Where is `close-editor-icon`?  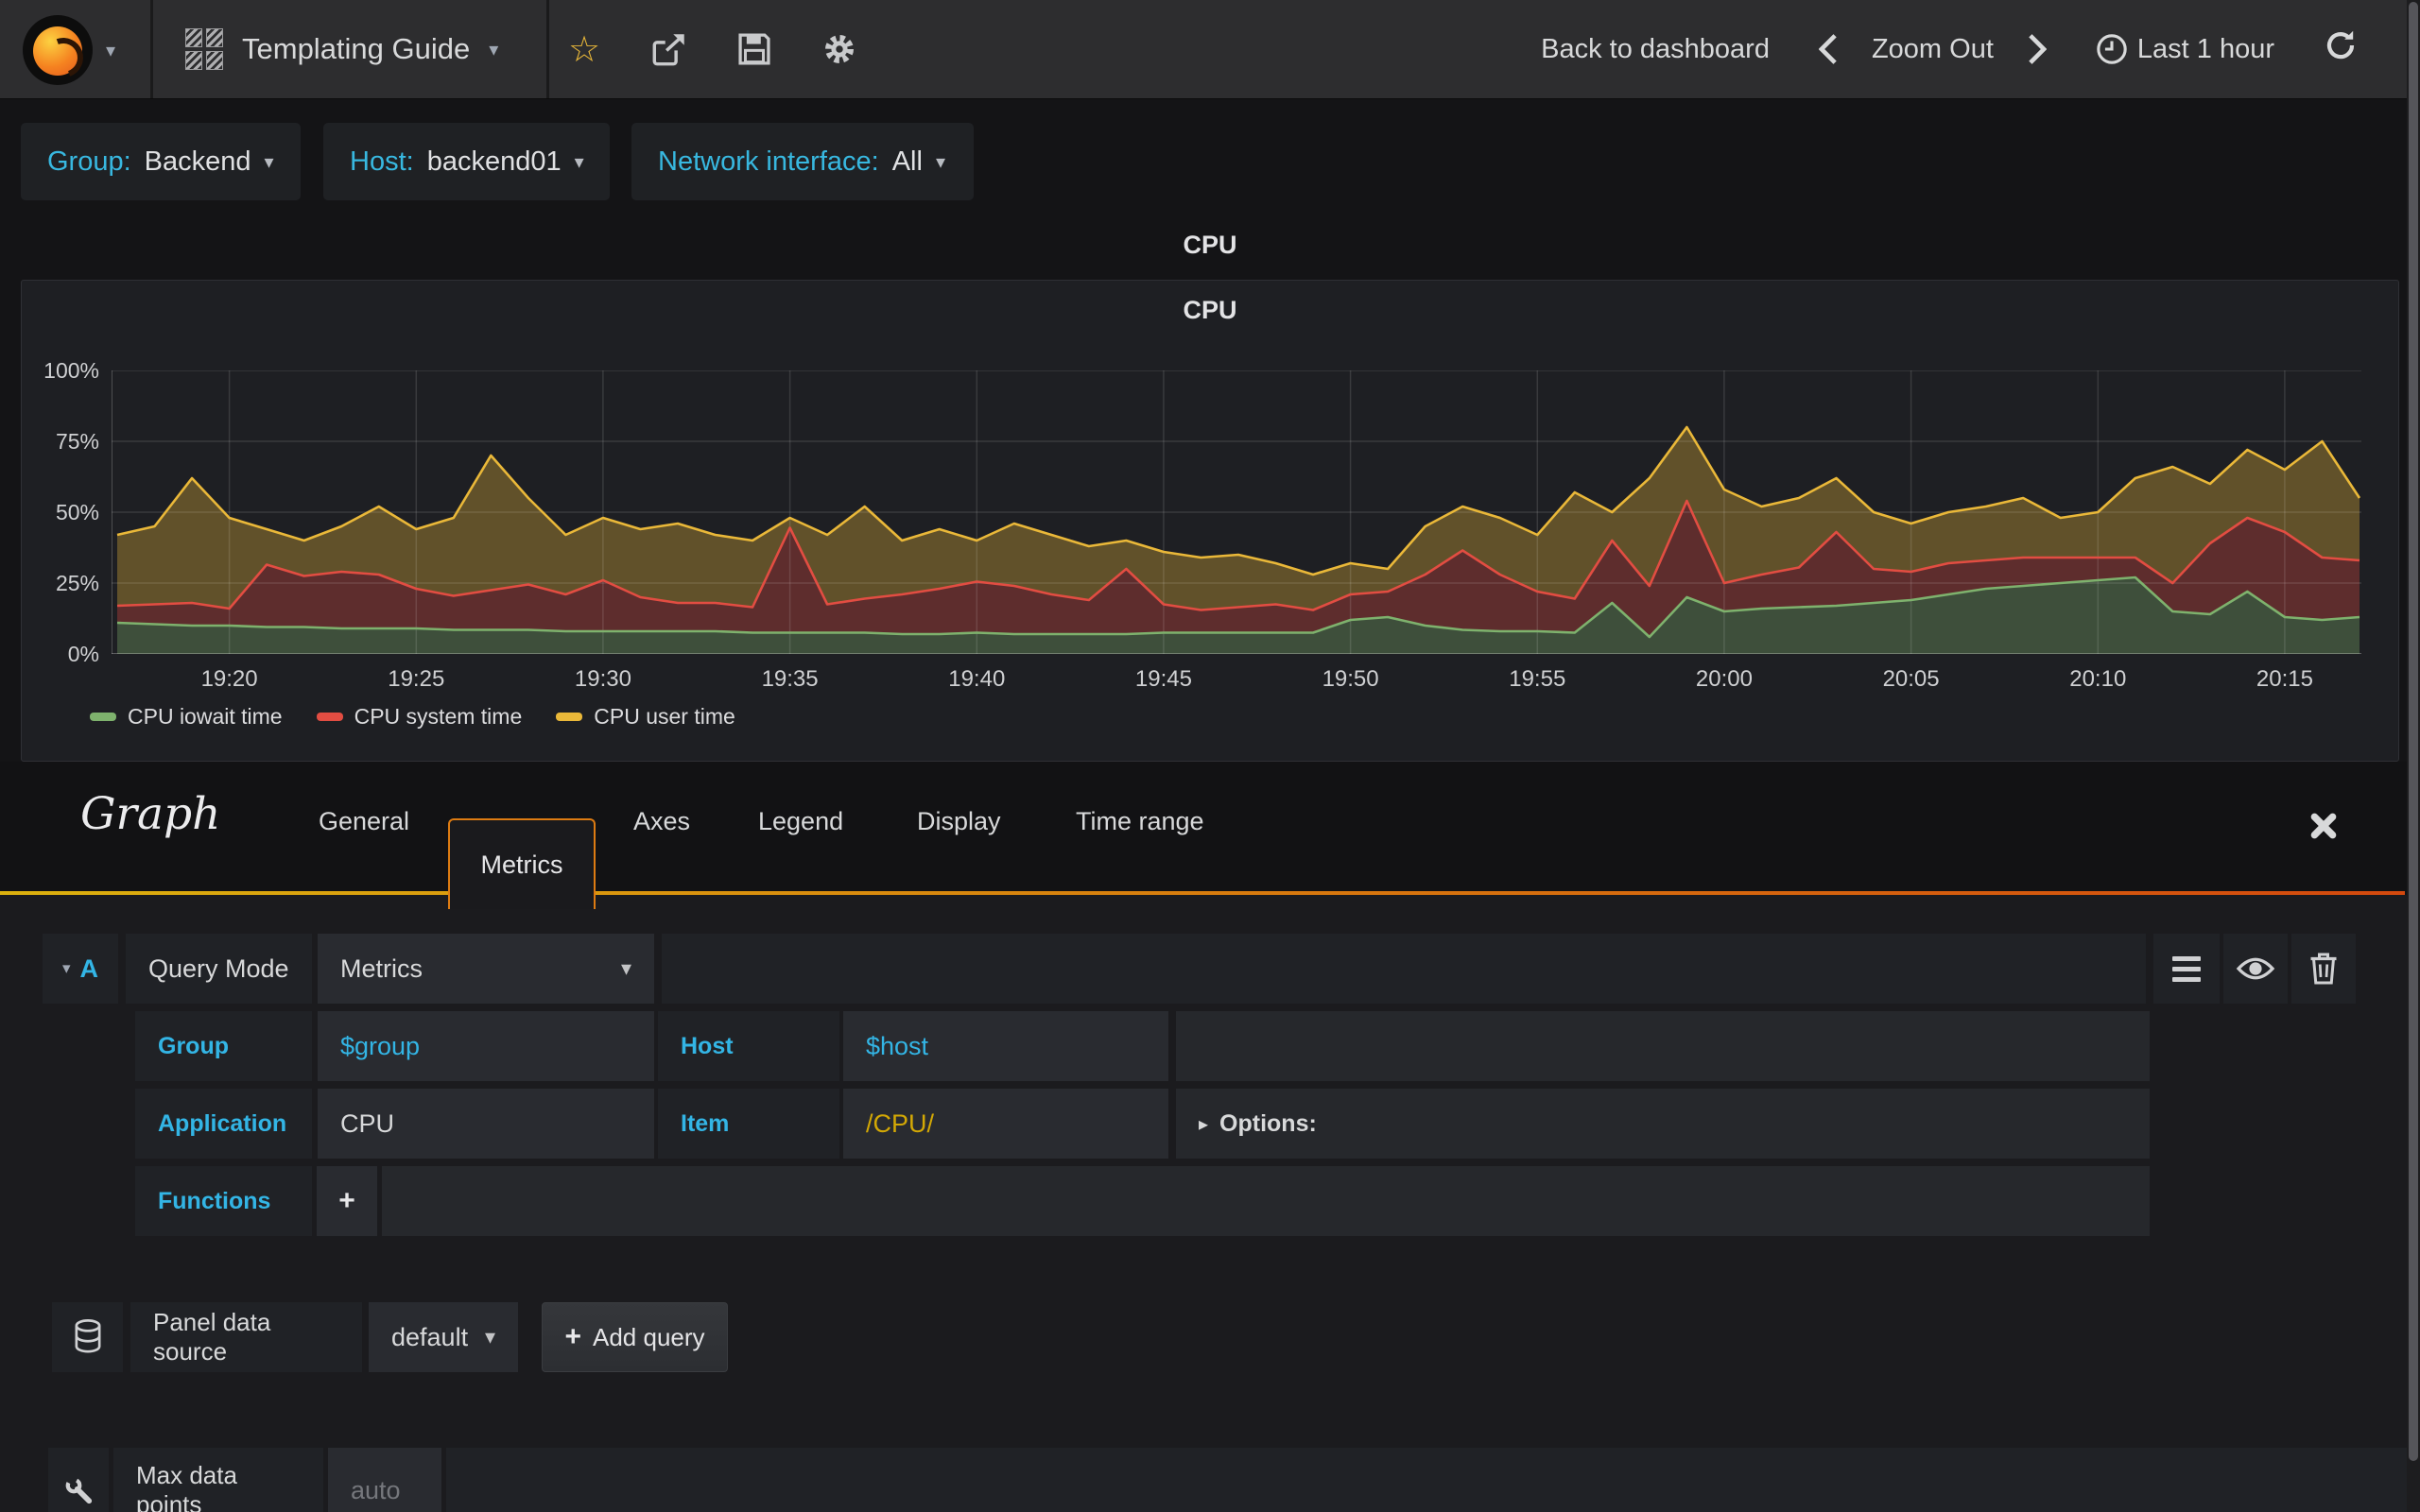
close-editor-icon is located at coordinates (2323, 826).